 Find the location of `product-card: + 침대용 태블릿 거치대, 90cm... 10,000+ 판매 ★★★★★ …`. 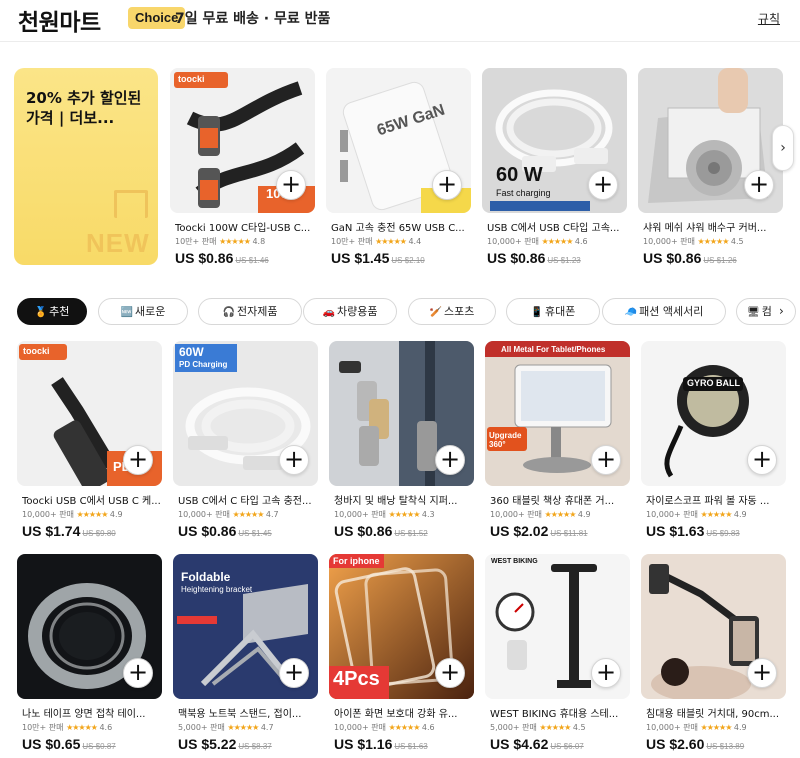

product-card: + 침대용 태블릿 거치대, 90cm... 10,000+ 판매 ★★★★★ … is located at coordinates (713, 654).